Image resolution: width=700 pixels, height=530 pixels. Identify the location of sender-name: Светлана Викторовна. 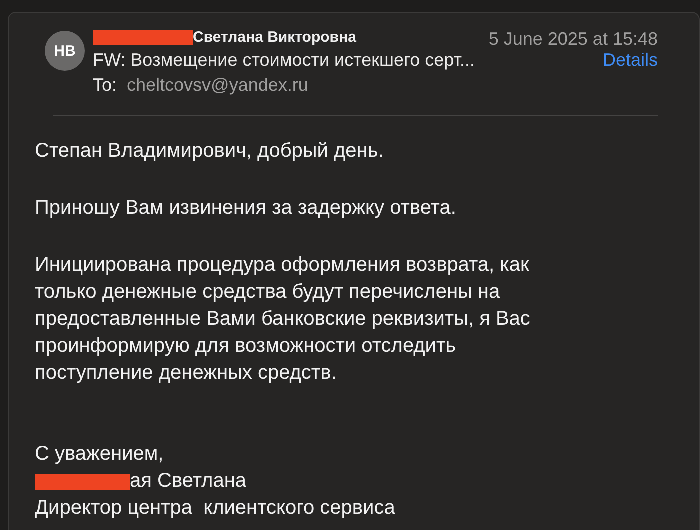
(274, 37).